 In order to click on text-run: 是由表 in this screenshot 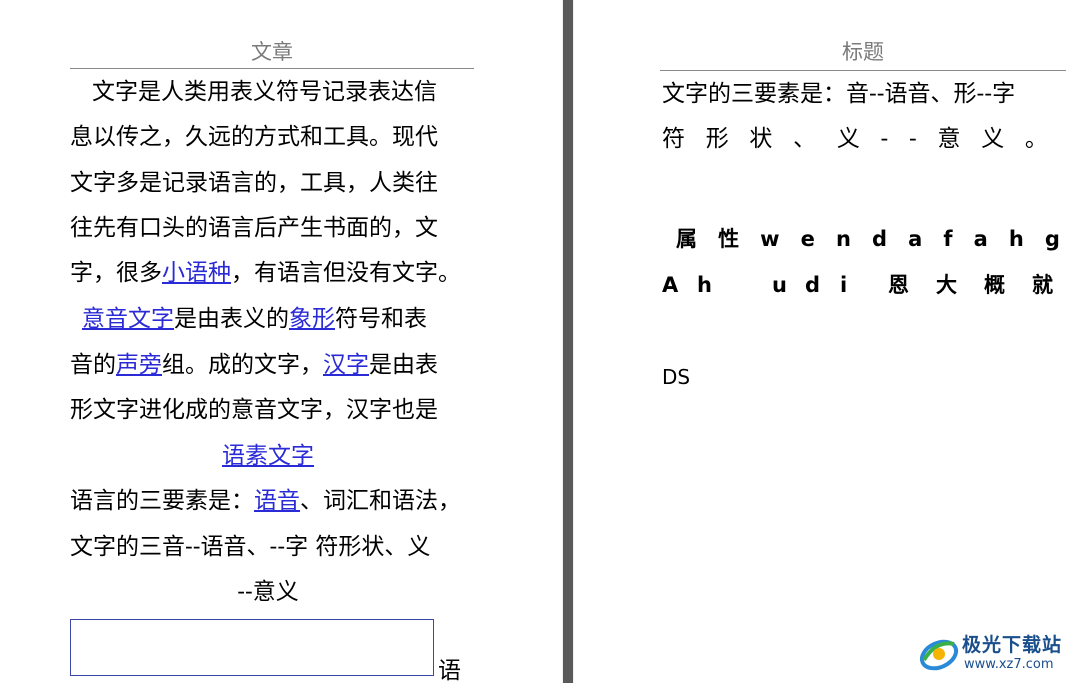, I will do `click(403, 365)`.